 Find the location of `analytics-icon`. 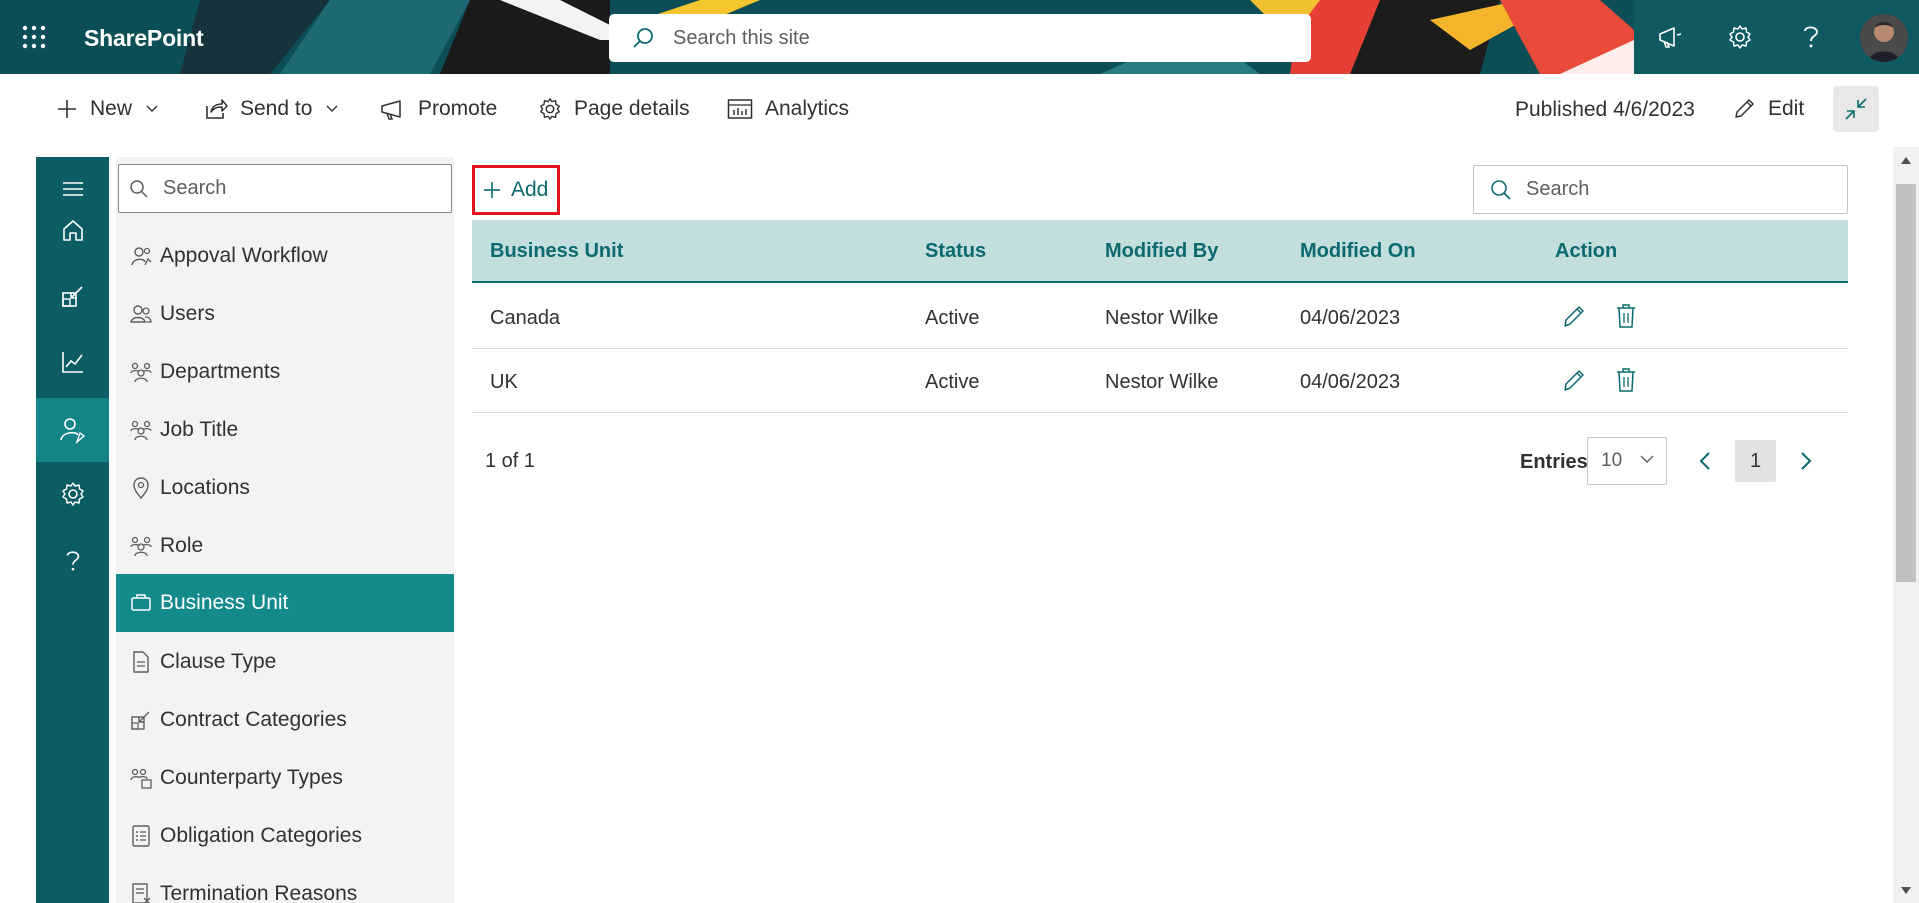

analytics-icon is located at coordinates (72, 362).